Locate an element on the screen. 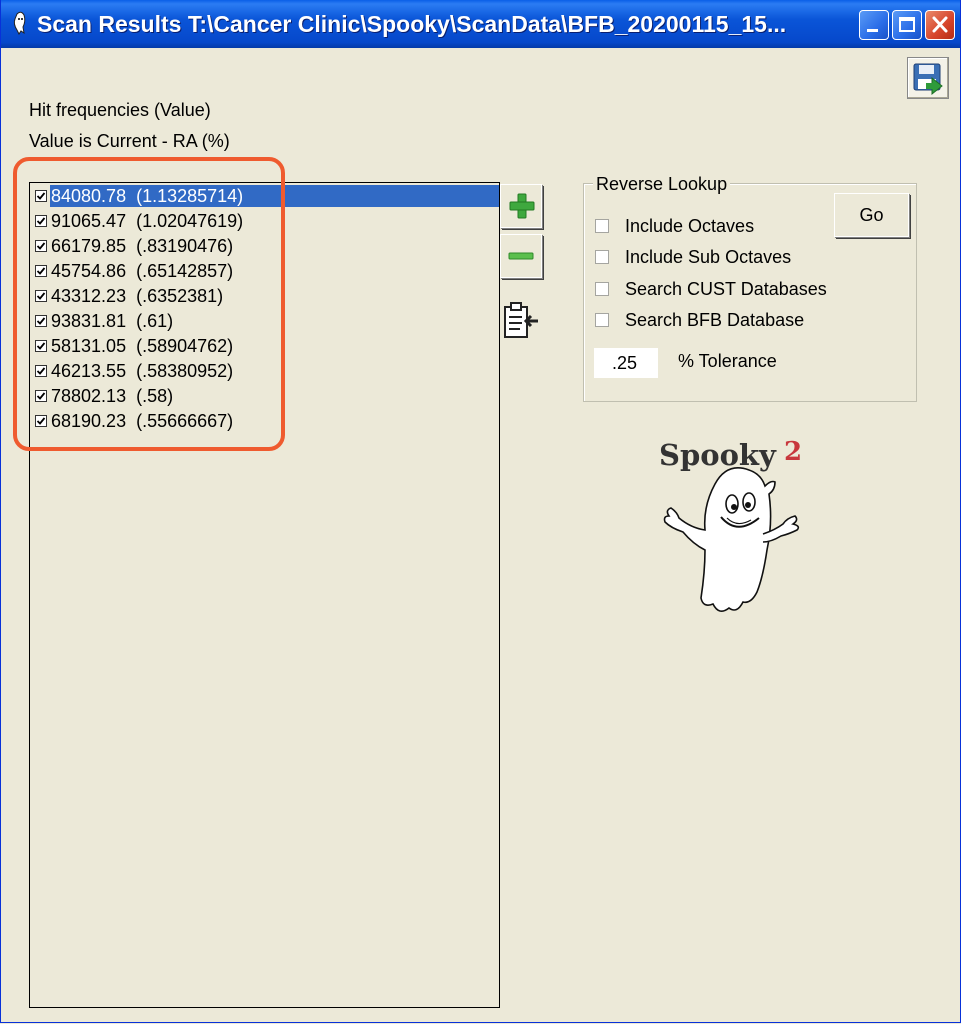 This screenshot has height=1024, width=961. search-cust-databases-checkbox is located at coordinates (602, 289).